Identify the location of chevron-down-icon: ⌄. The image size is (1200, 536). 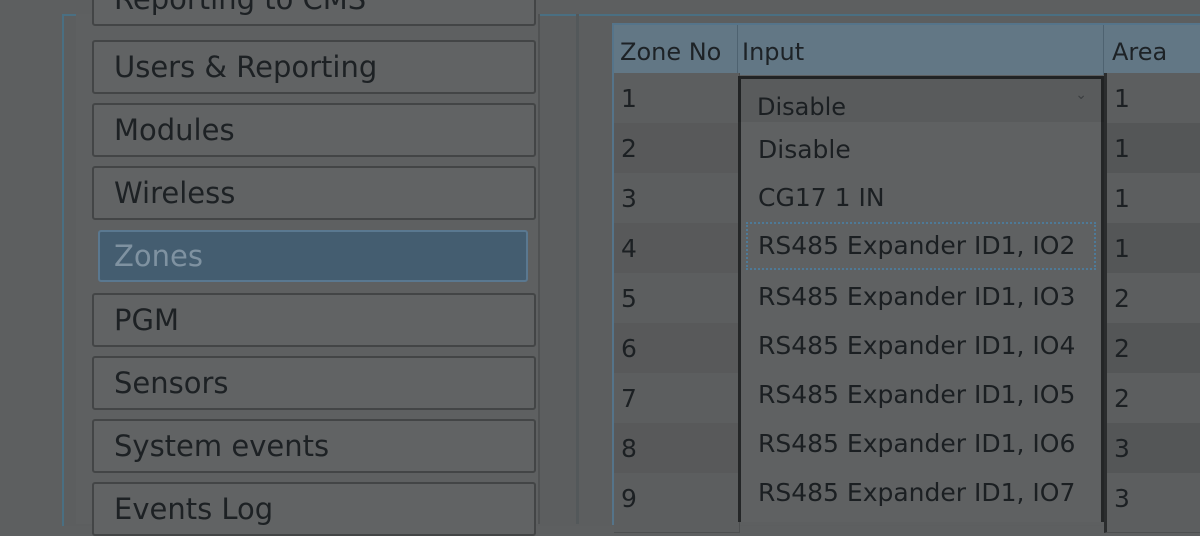
(1081, 95).